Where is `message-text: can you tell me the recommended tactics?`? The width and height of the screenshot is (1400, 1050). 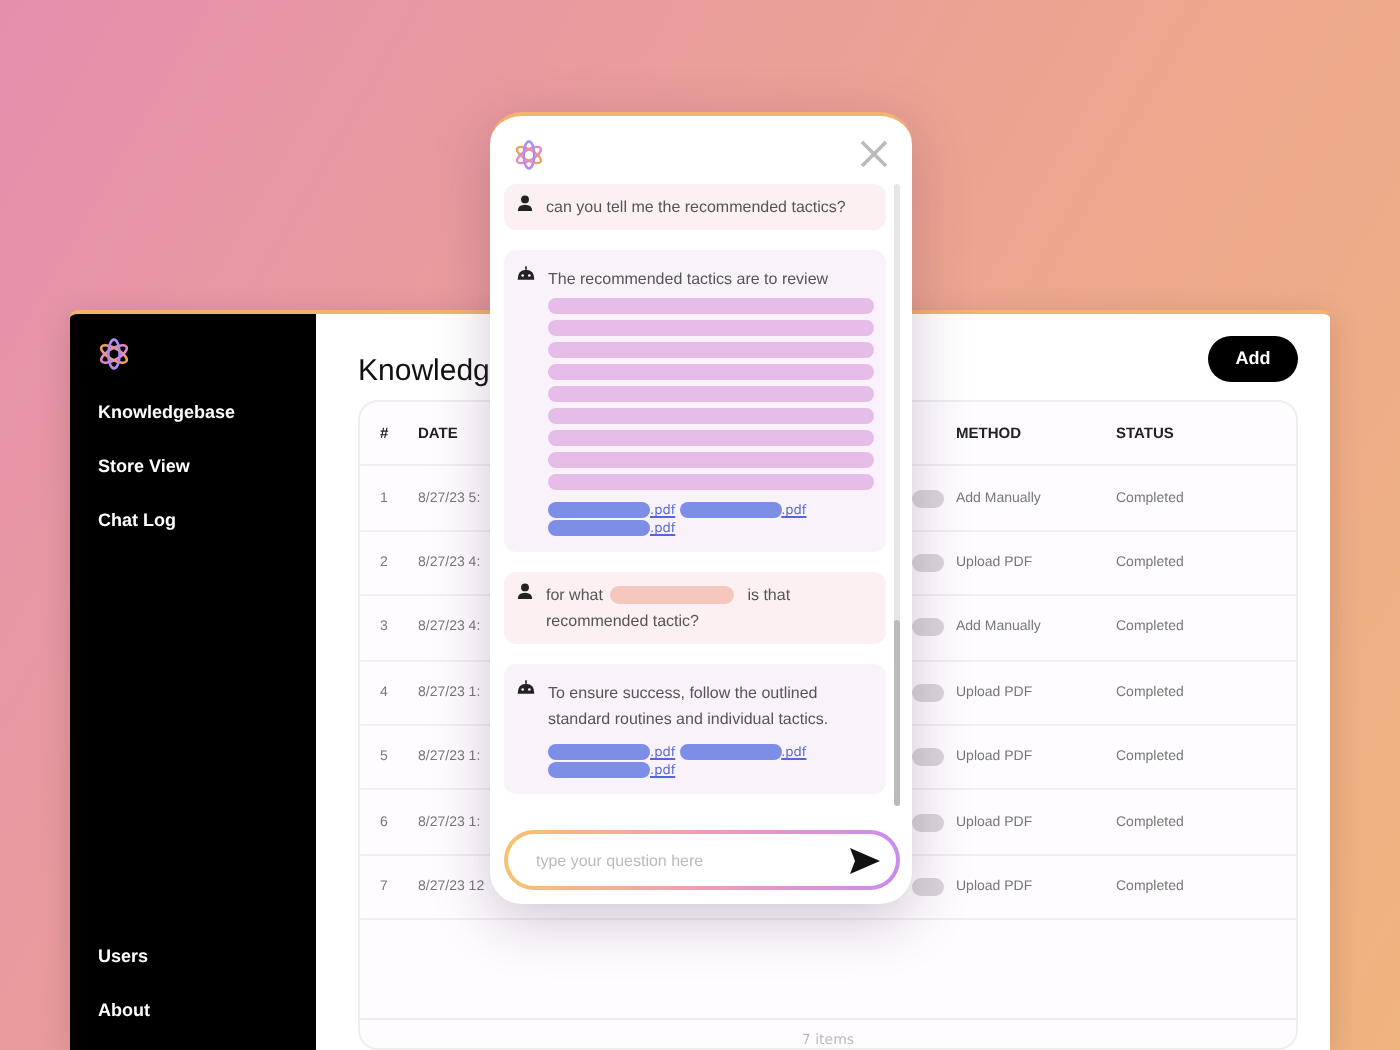
message-text: can you tell me the recommended tactics? is located at coordinates (697, 208).